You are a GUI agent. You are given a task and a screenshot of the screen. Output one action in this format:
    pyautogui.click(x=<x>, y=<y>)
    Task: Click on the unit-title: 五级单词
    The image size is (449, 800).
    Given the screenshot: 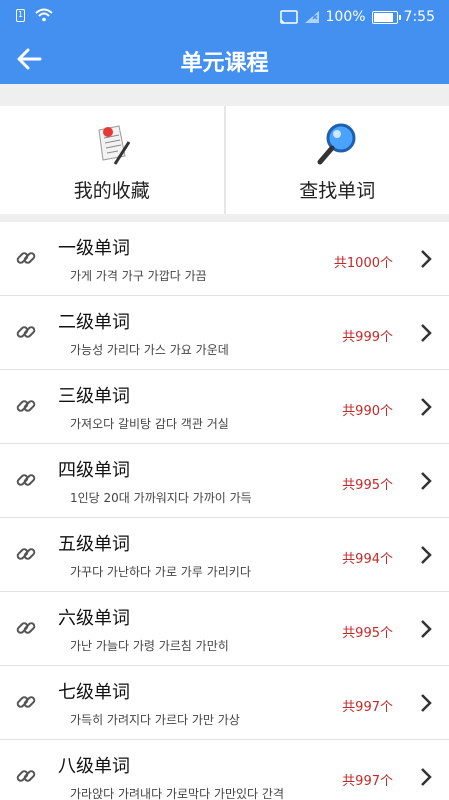 What is the action you would take?
    pyautogui.click(x=94, y=544)
    